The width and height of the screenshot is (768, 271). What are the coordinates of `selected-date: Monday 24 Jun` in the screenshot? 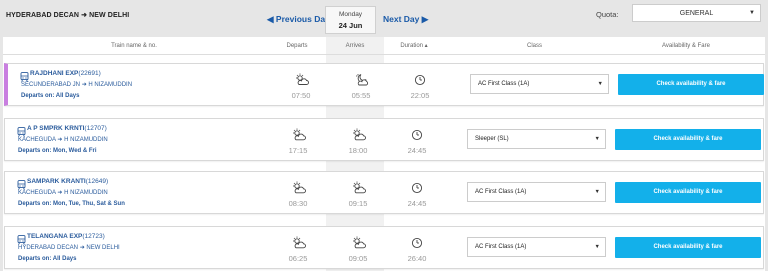 It's located at (350, 20).